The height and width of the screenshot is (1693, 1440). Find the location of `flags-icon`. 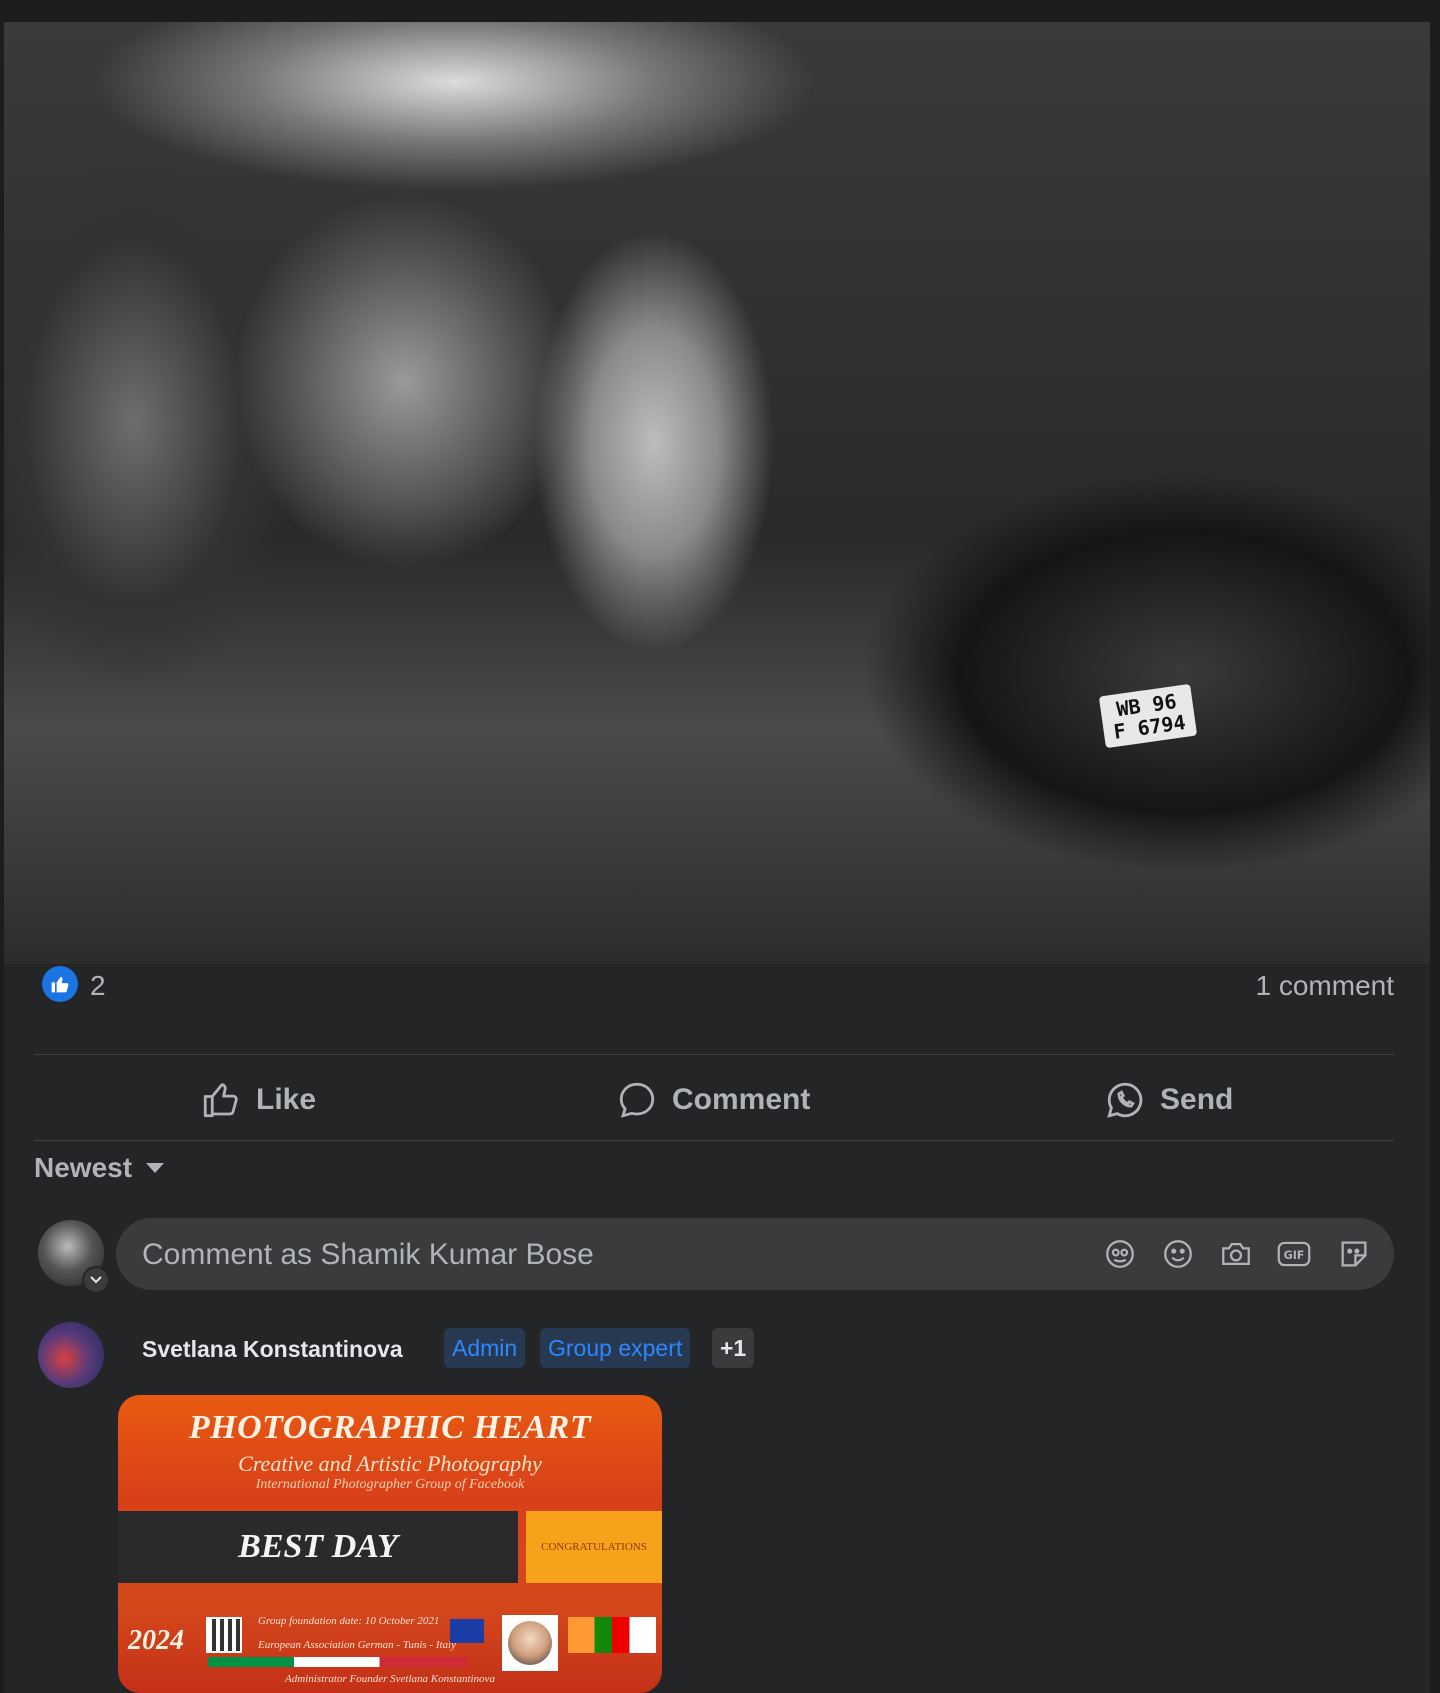

flags-icon is located at coordinates (612, 1635).